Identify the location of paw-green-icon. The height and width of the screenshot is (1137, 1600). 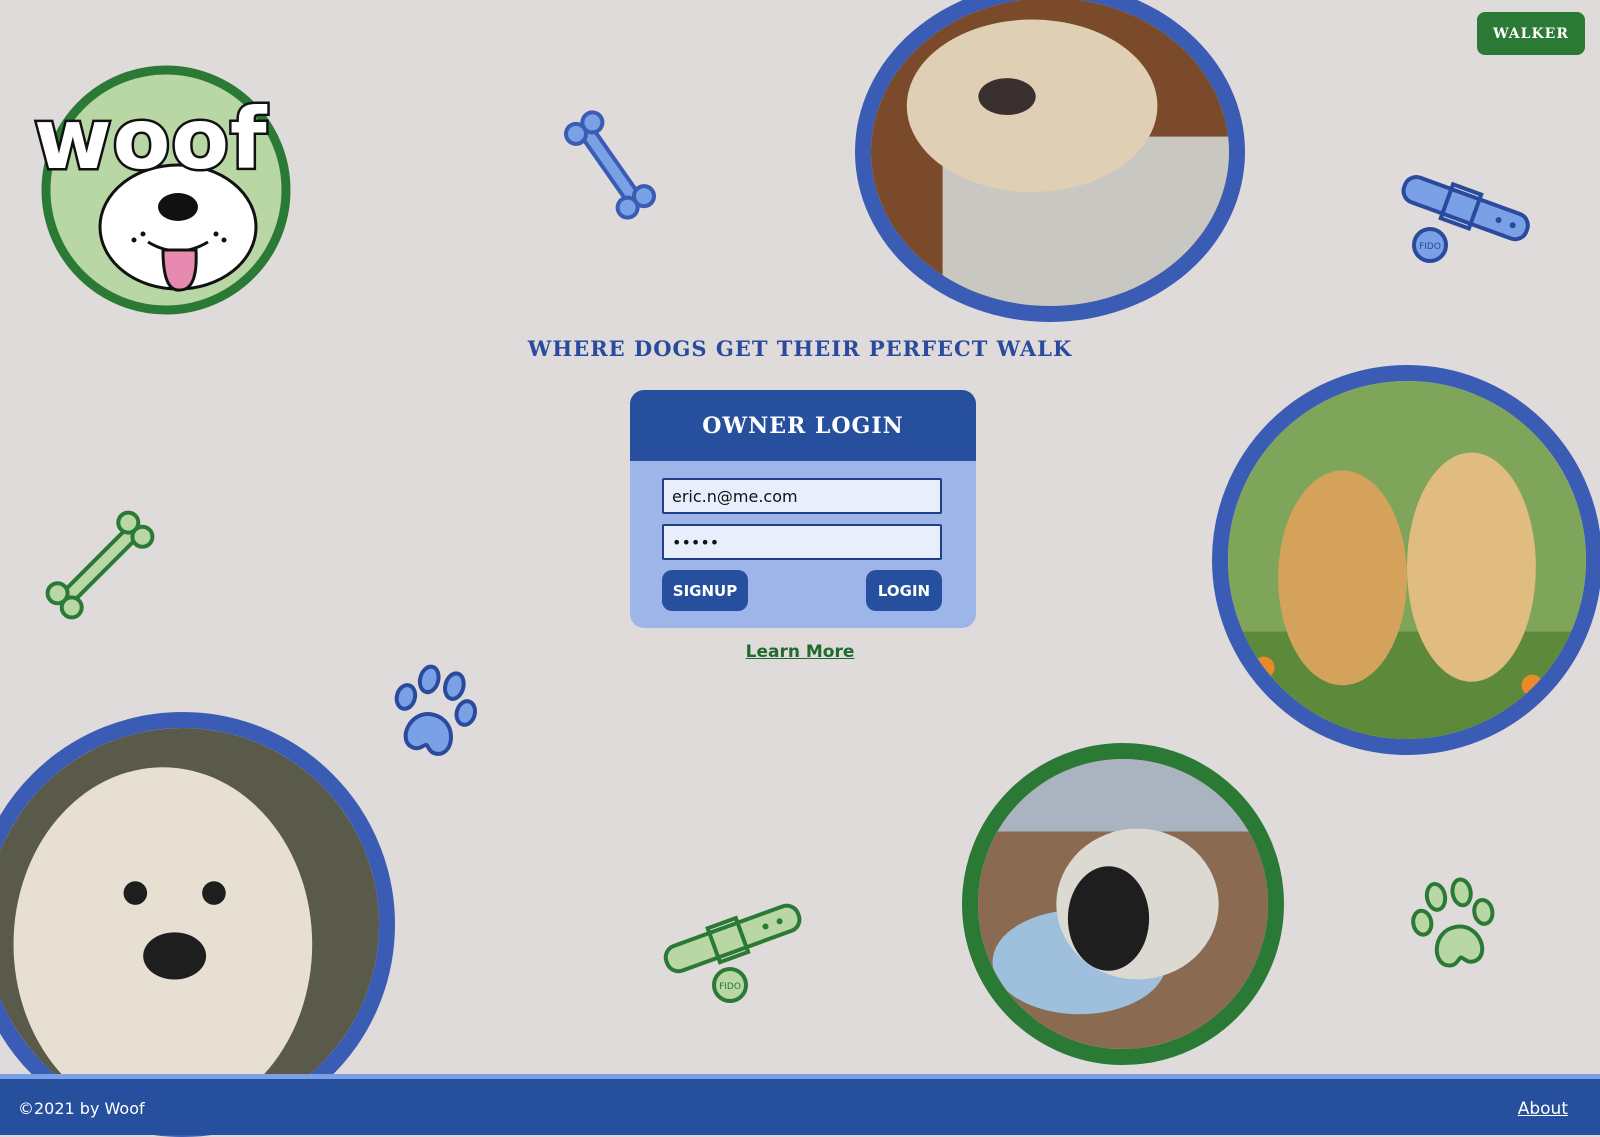
(1453, 922).